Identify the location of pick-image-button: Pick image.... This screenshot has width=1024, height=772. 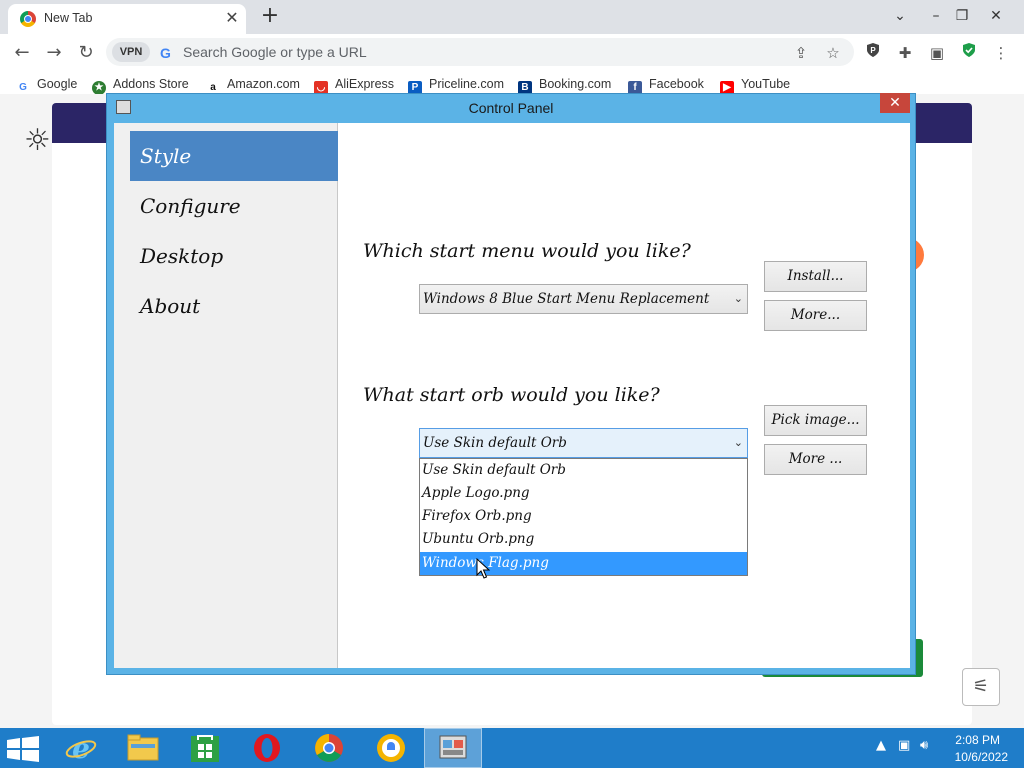
(815, 420).